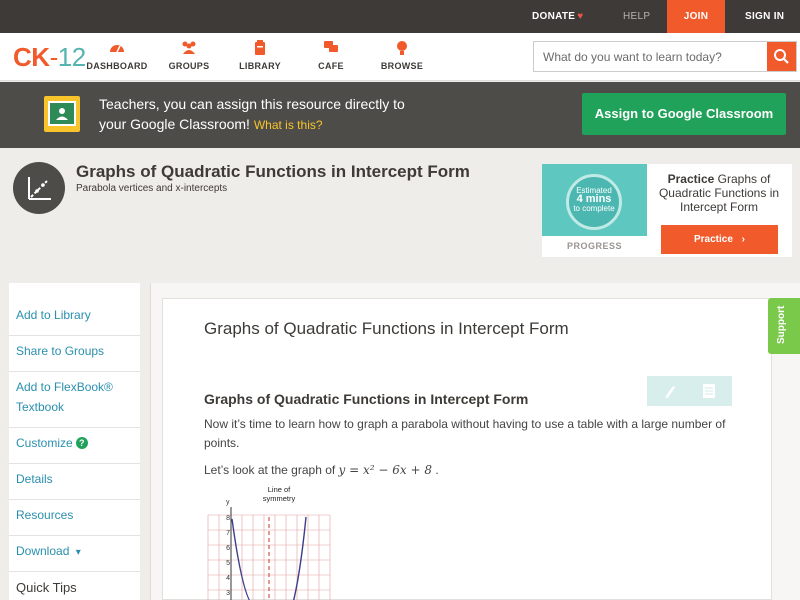 This screenshot has height=600, width=800. I want to click on y-tick-label: 3, so click(228, 593).